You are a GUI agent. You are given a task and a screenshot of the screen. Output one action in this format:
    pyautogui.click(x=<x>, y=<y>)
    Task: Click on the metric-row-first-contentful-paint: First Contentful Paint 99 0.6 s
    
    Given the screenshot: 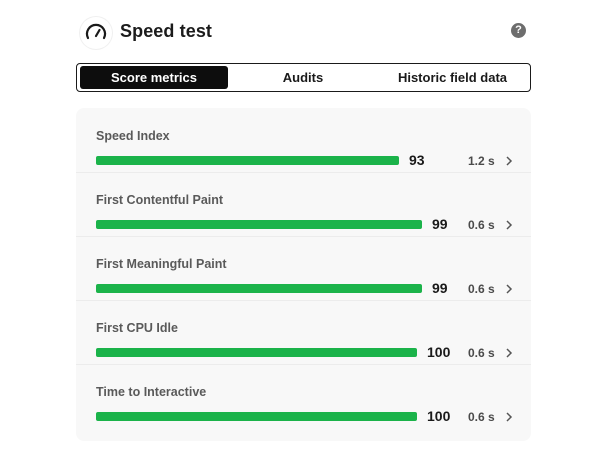 What is the action you would take?
    pyautogui.click(x=303, y=204)
    